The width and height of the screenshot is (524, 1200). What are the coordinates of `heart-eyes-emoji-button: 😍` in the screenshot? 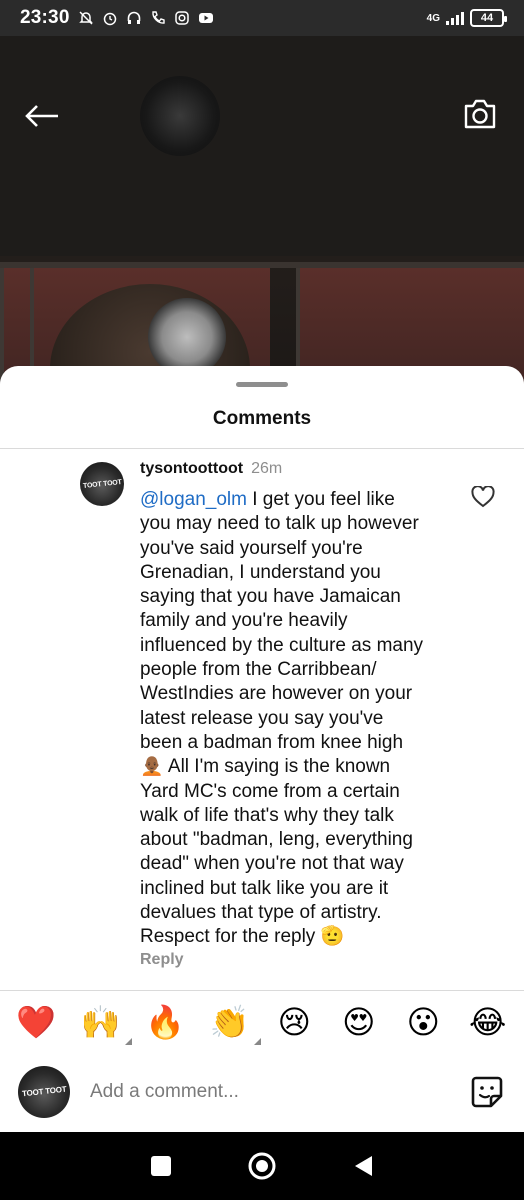 It's located at (359, 1022).